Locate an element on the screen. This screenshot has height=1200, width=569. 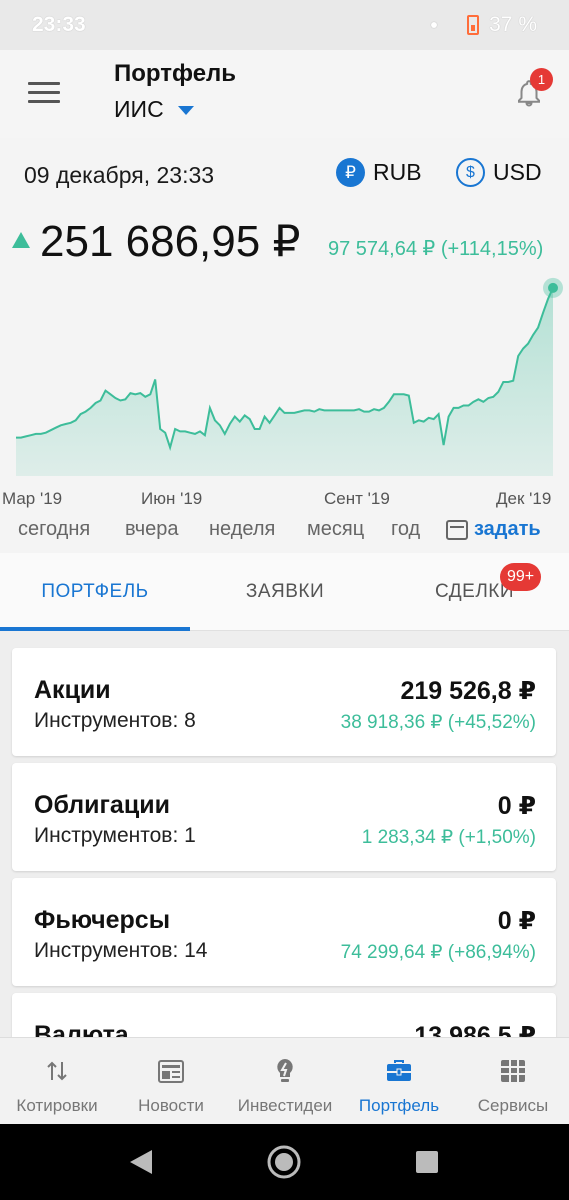
period-custom-button: задать is located at coordinates (493, 529).